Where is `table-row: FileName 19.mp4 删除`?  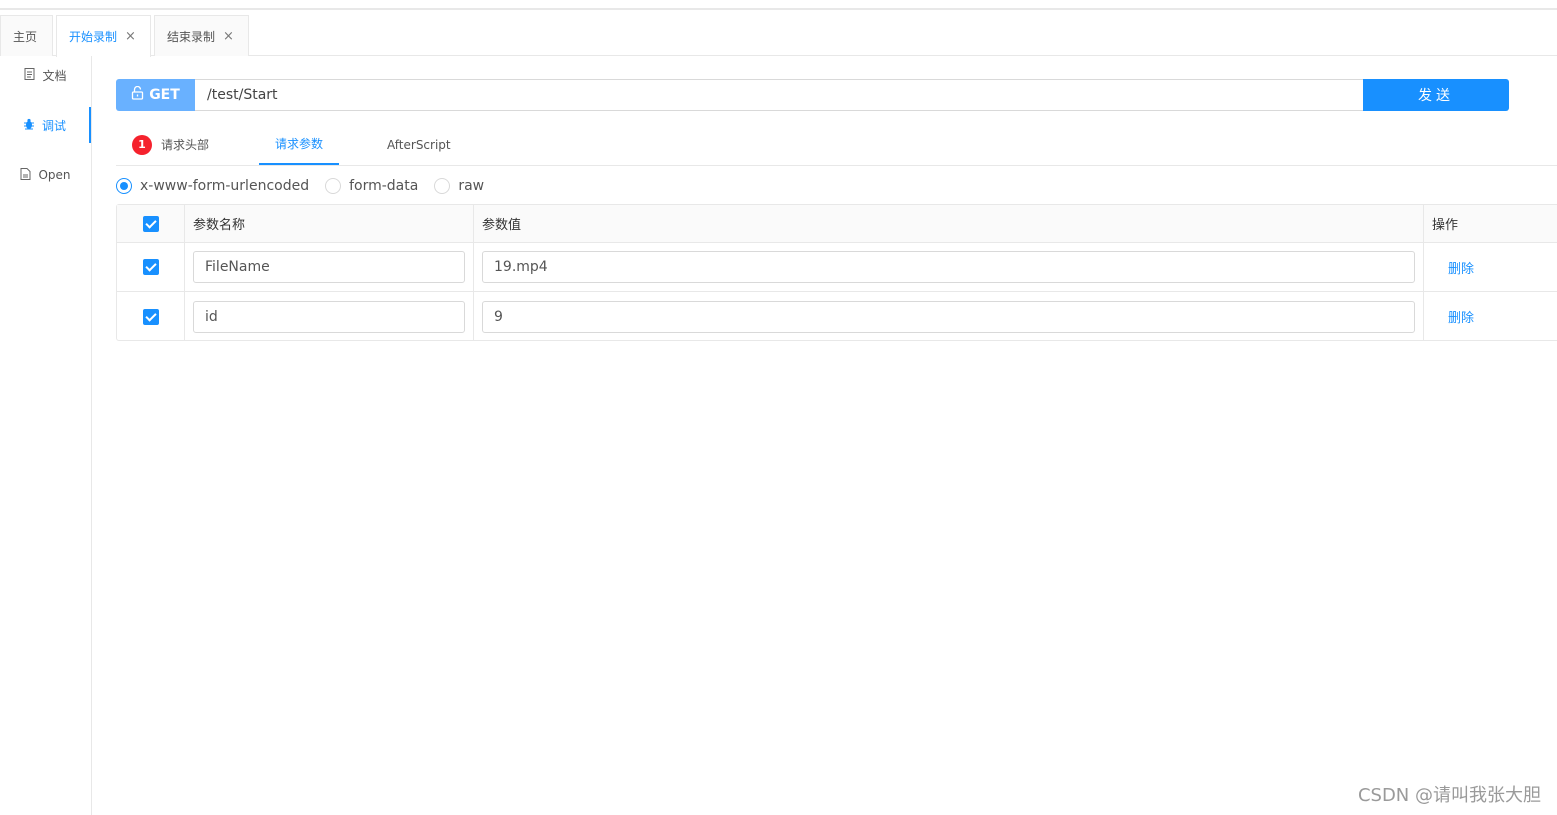 table-row: FileName 19.mp4 删除 is located at coordinates (837, 267).